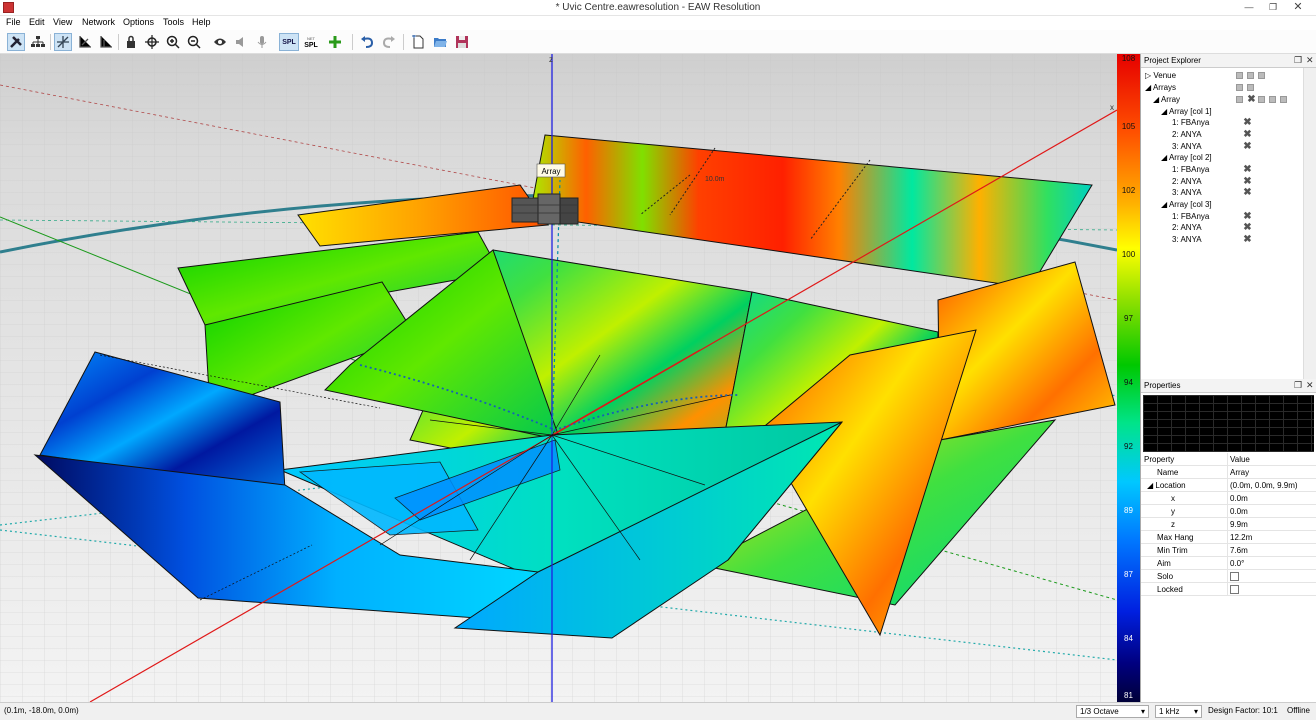 This screenshot has width=1316, height=720. I want to click on spl-scale: 108 105 102 100 97 94 92 89 87 84 81, so click(1128, 378).